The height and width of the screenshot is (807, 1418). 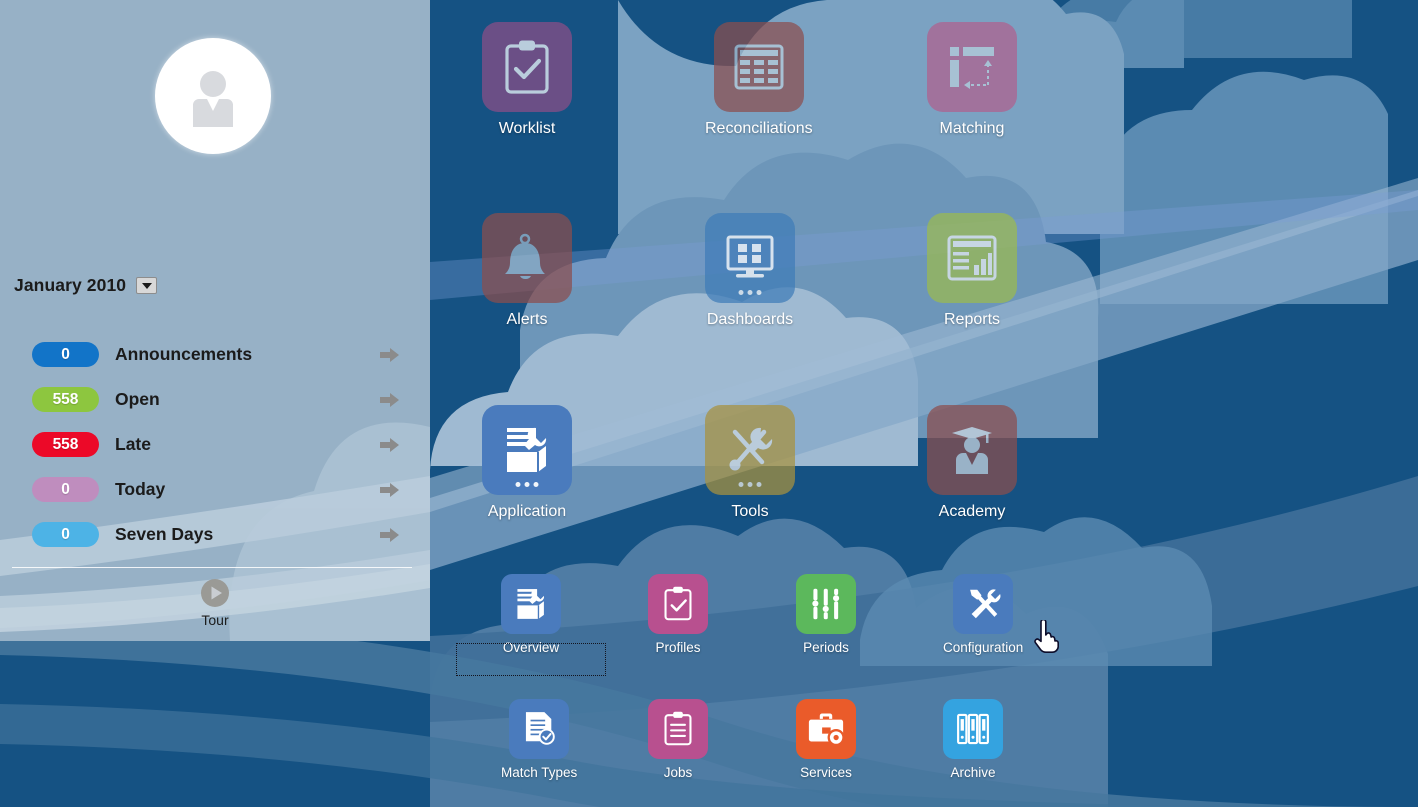 I want to click on tile-academy: Academy, so click(x=972, y=463).